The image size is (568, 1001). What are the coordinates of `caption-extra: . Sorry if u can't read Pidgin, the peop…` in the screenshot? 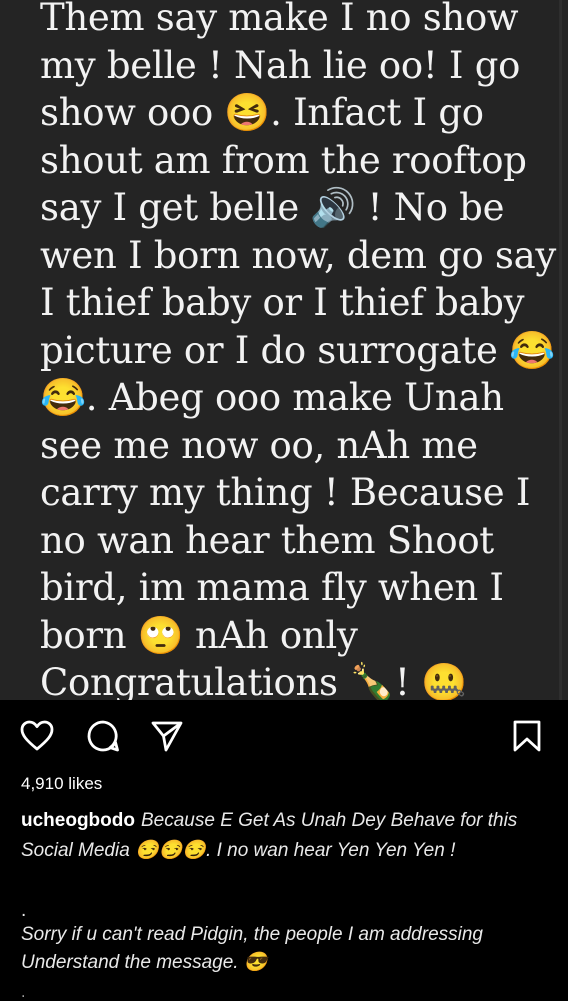 It's located at (286, 937).